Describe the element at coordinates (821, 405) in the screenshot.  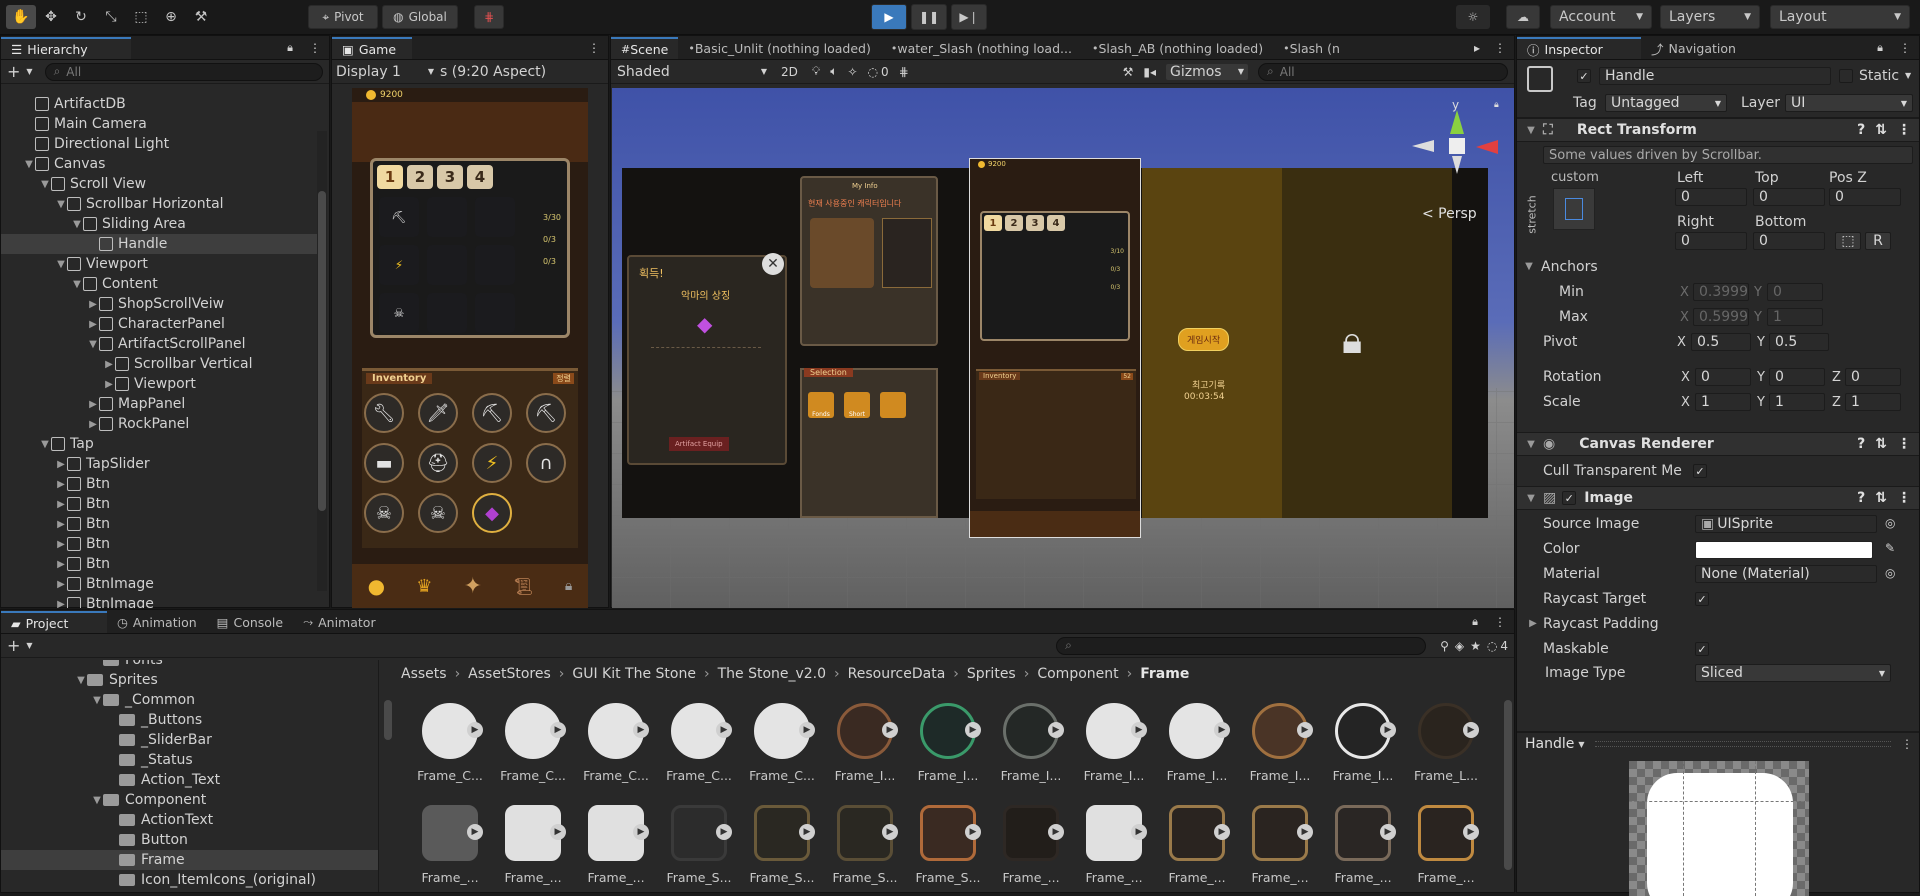
I see `selection-item: Fonds` at that location.